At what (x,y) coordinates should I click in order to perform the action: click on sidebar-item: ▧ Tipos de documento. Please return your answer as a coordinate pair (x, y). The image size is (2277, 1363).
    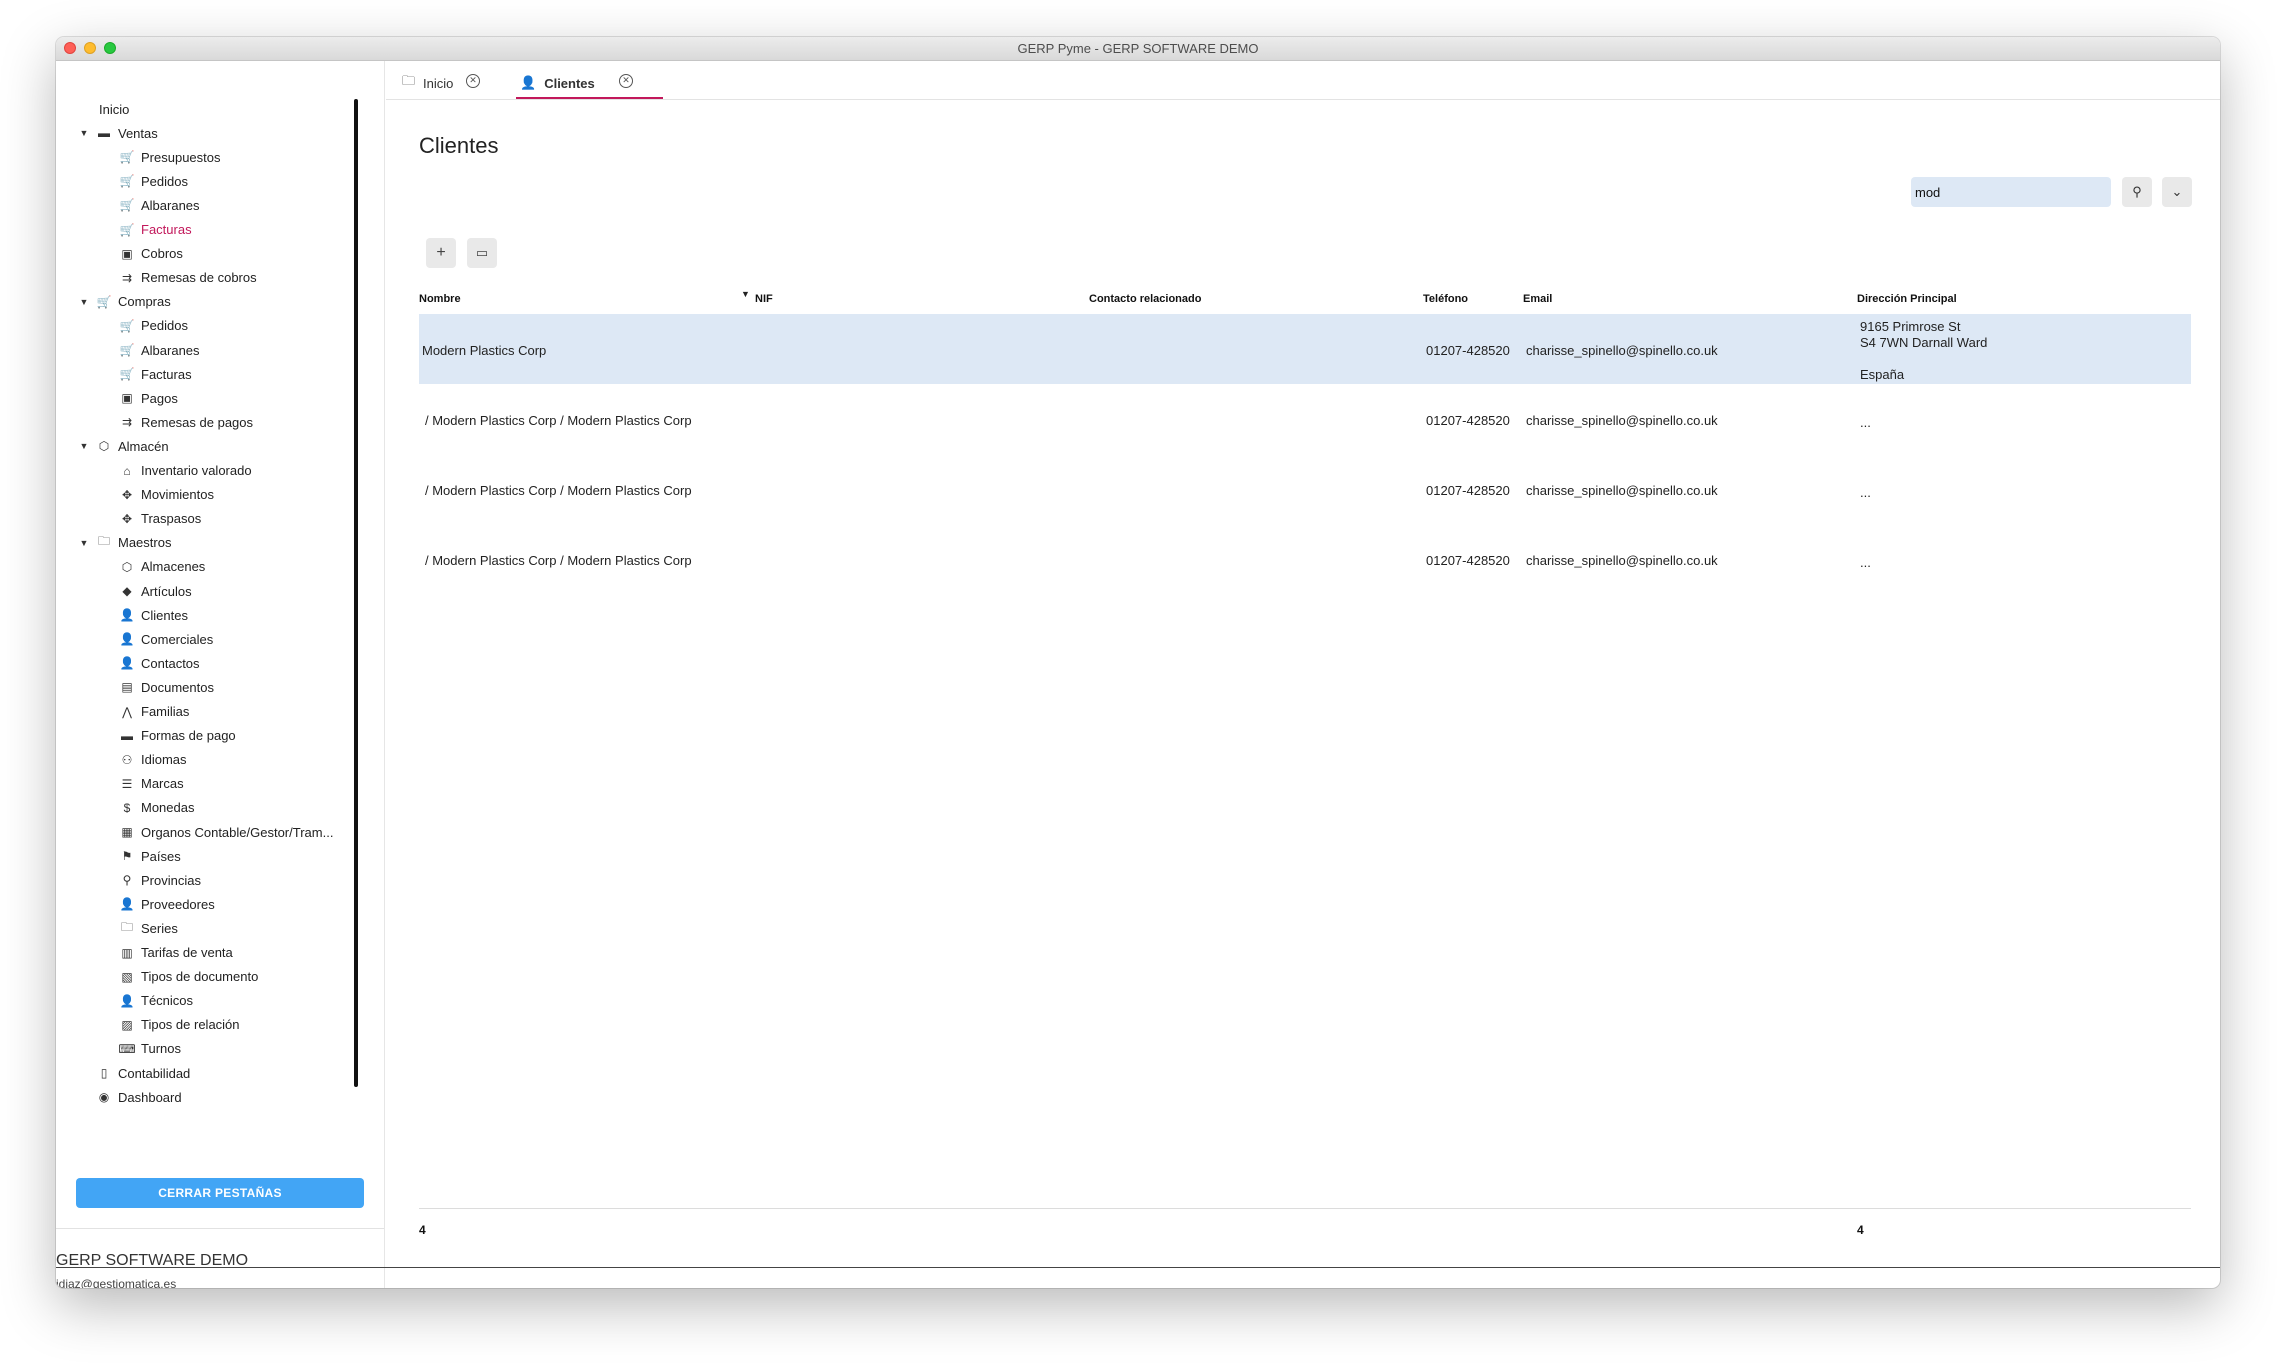
    Looking at the image, I should click on (188, 977).